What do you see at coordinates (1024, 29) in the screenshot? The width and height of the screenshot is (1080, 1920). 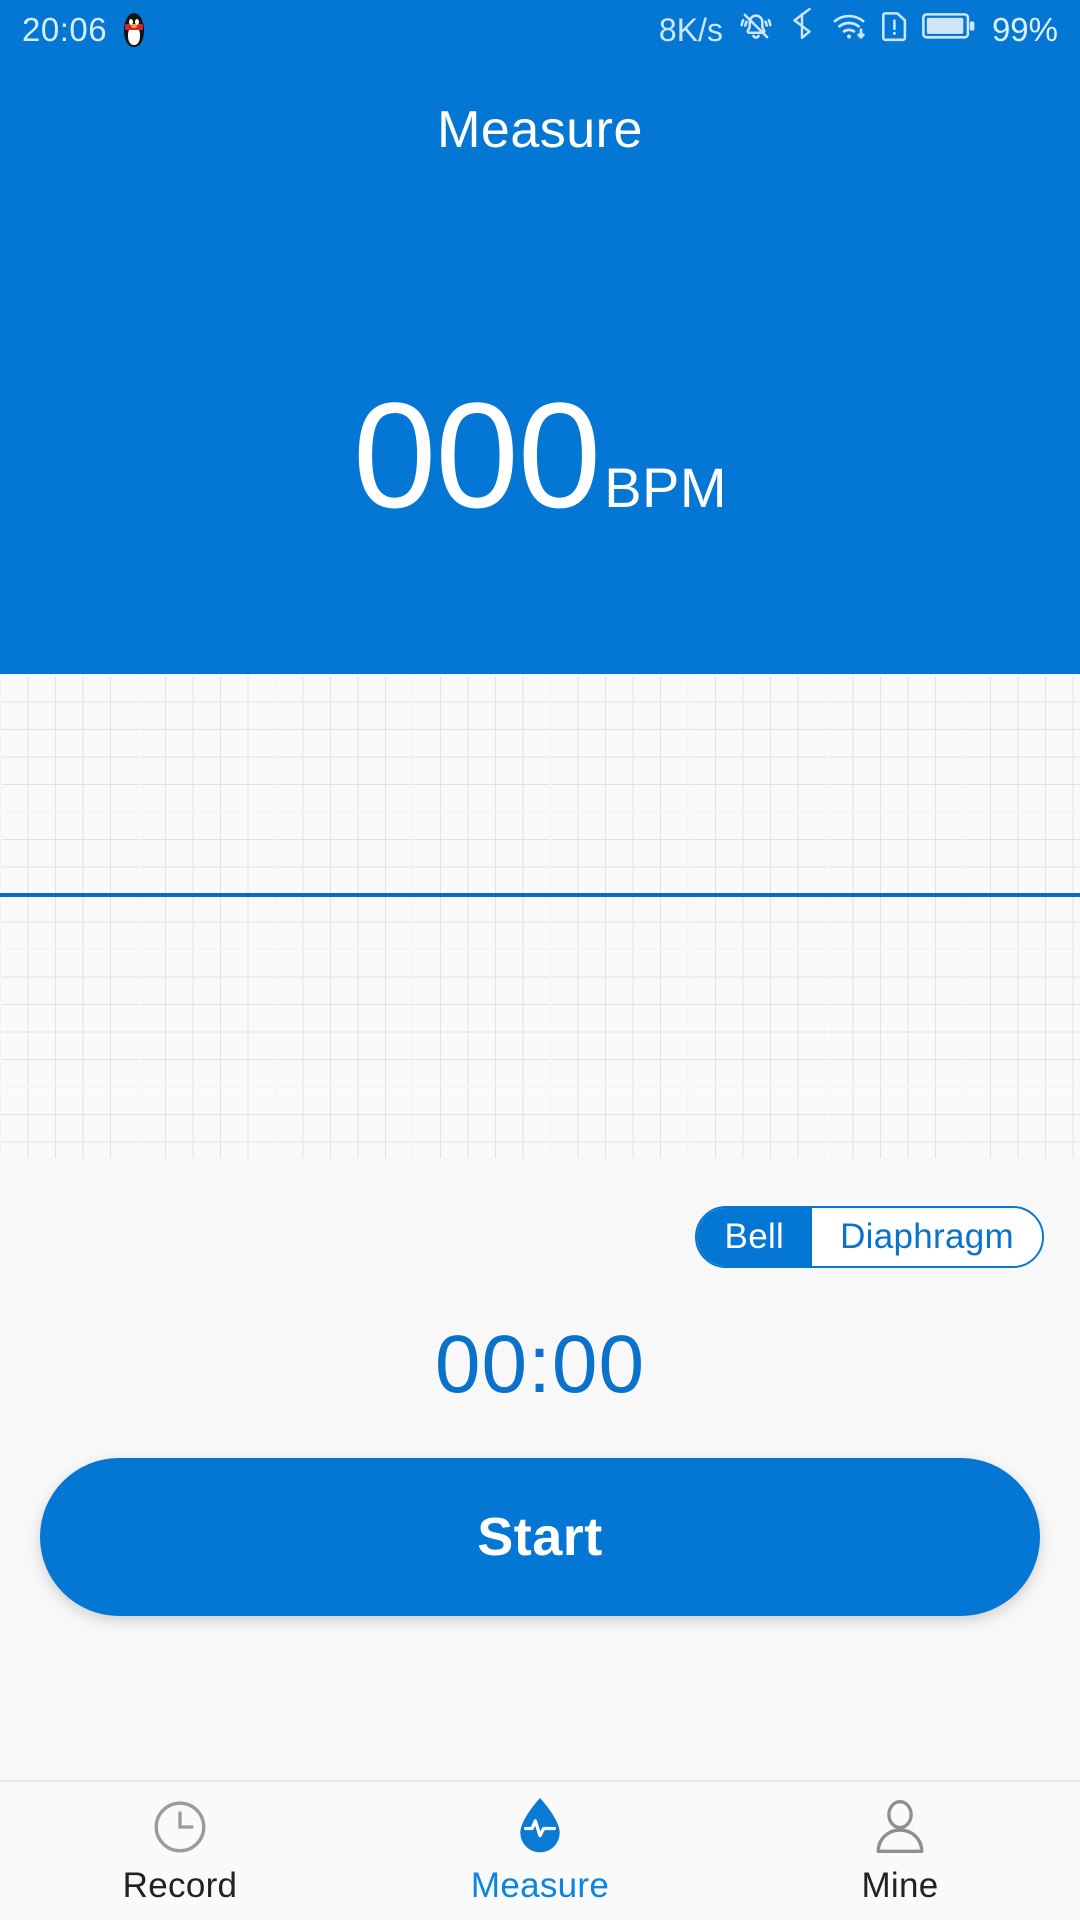 I see `battery-percent-label: 99%` at bounding box center [1024, 29].